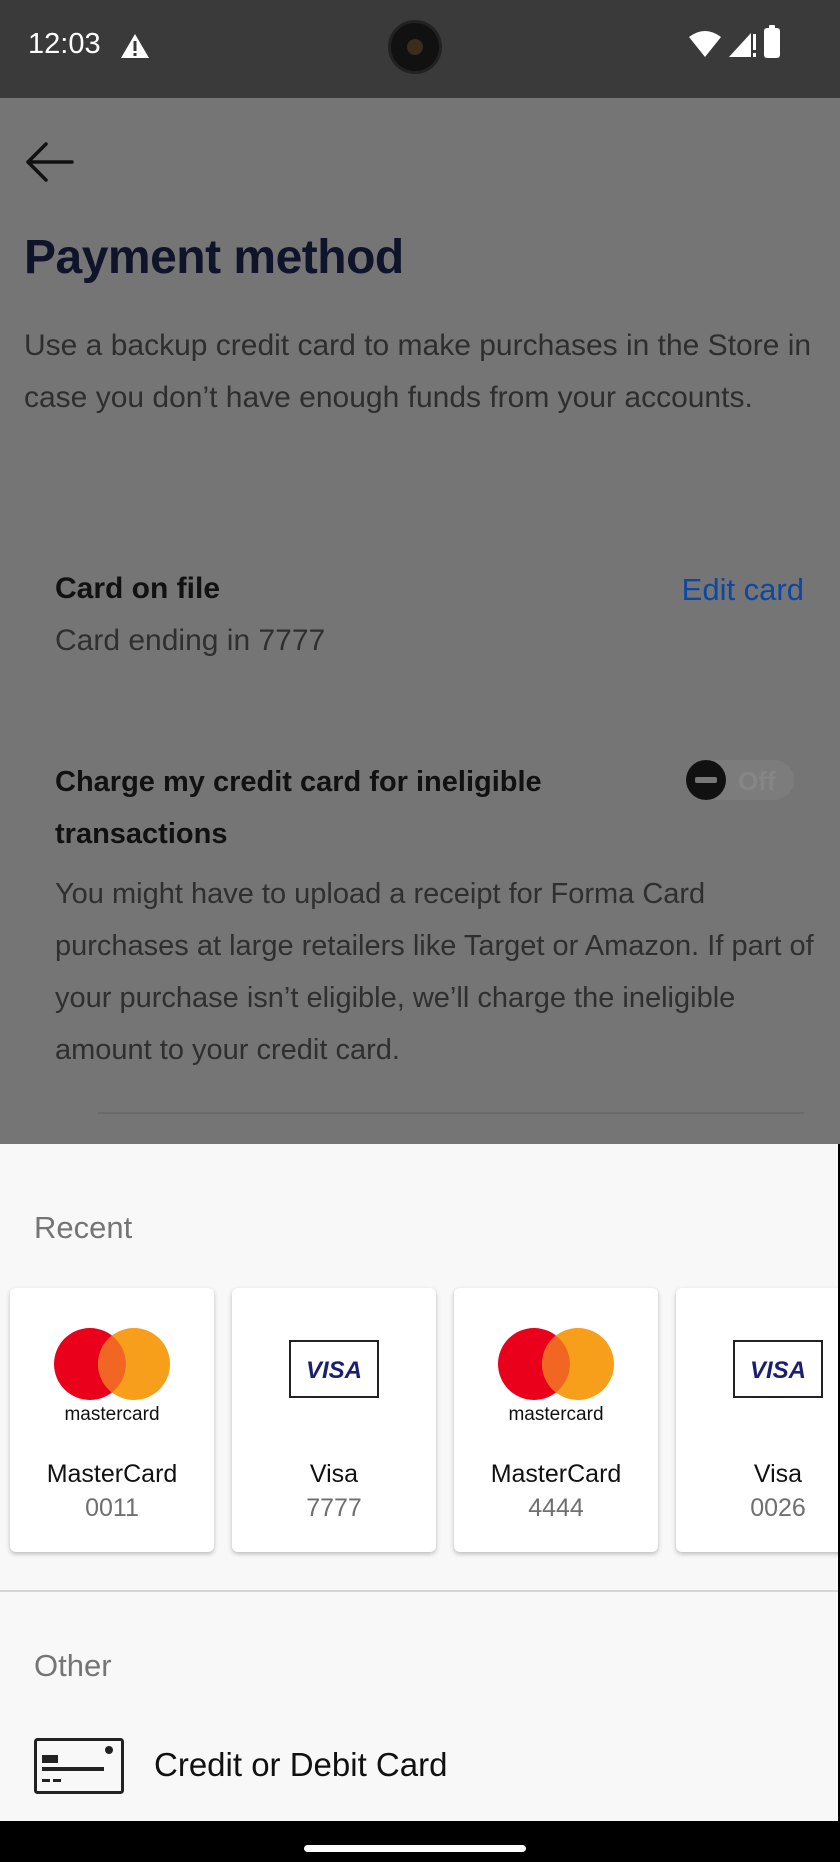  Describe the element at coordinates (772, 41) in the screenshot. I see `battery-icon` at that location.